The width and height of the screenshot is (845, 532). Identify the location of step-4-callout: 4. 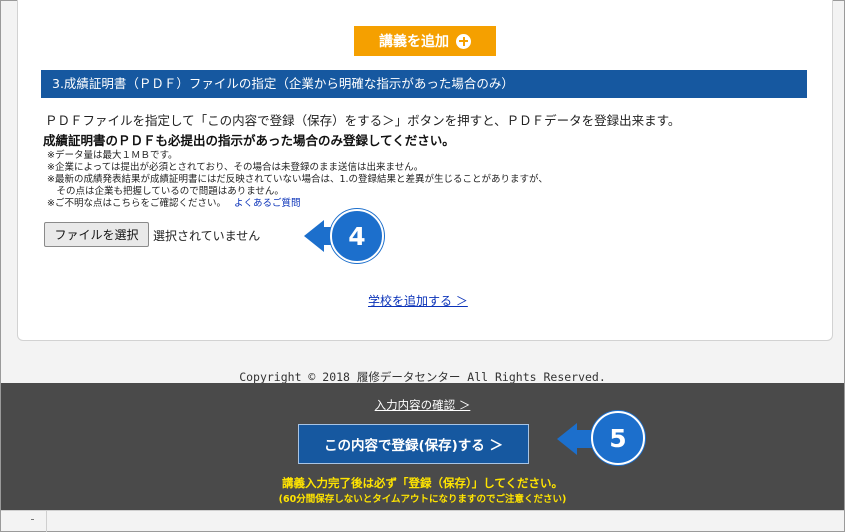
(345, 237).